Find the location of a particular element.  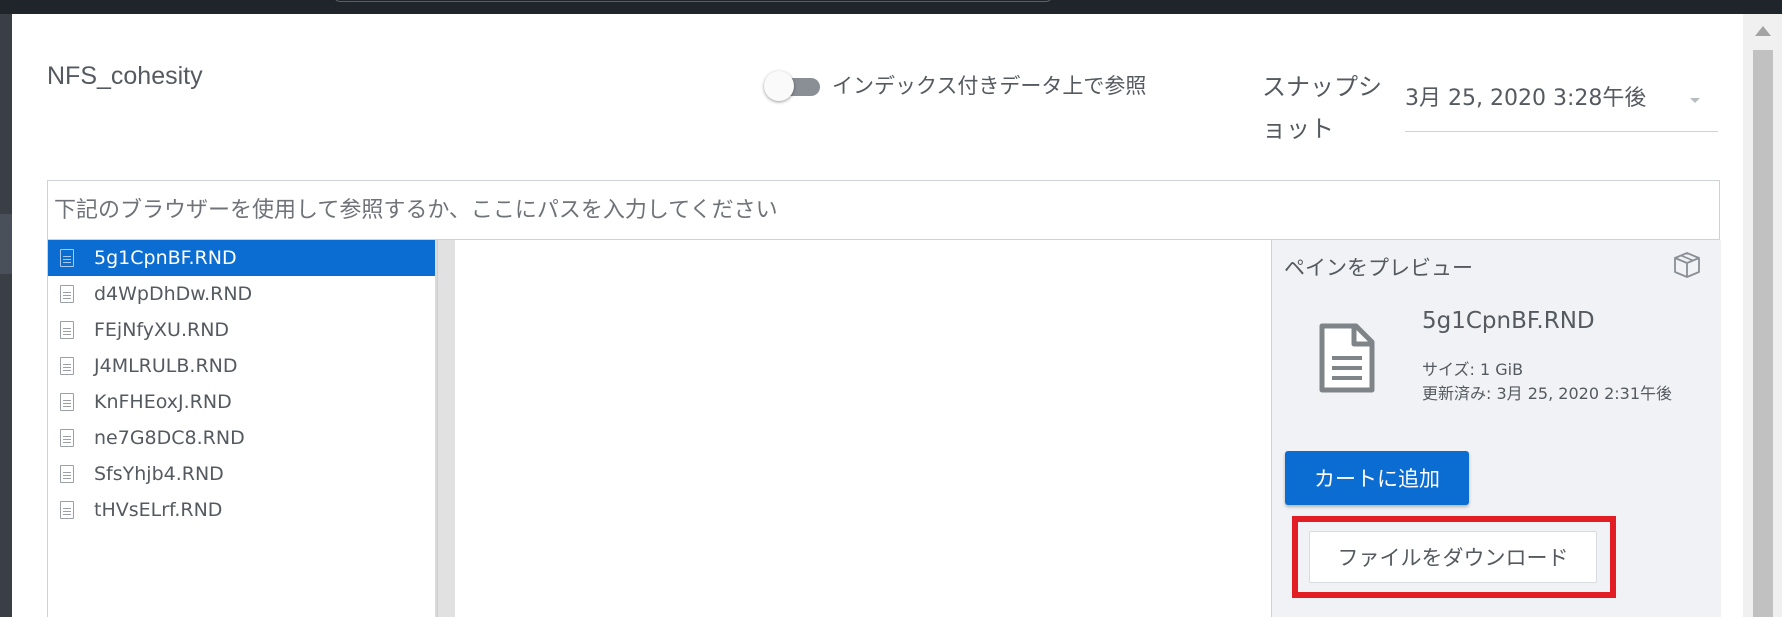

page-scrollbar-thumb is located at coordinates (1763, 333).